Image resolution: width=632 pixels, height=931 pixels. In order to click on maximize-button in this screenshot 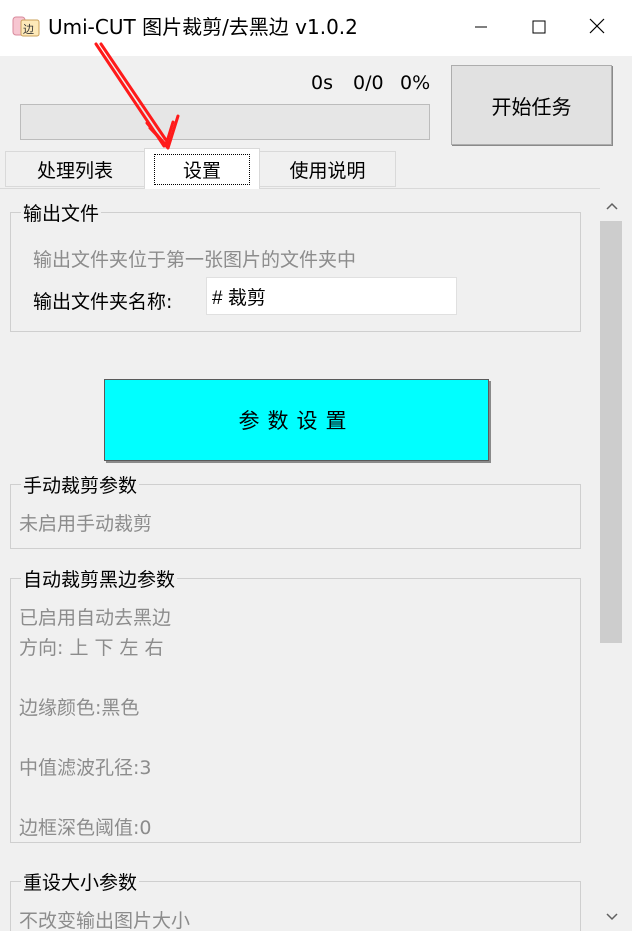, I will do `click(539, 28)`.